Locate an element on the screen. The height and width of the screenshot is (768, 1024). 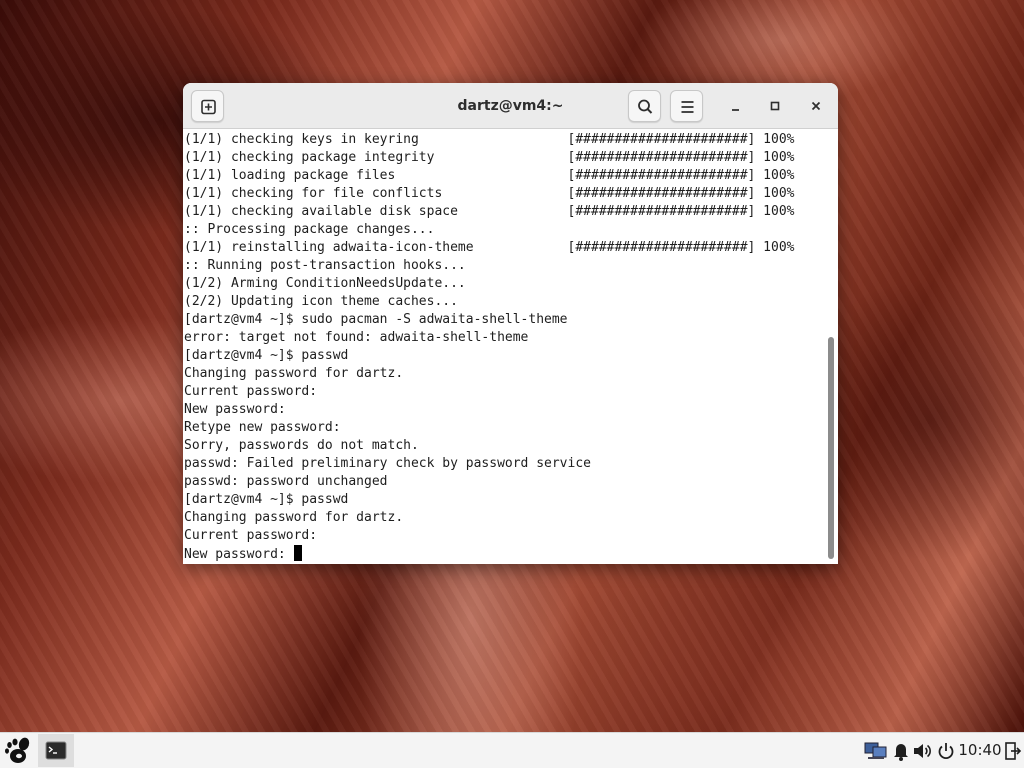
taskbar-terminal-button is located at coordinates (56, 750).